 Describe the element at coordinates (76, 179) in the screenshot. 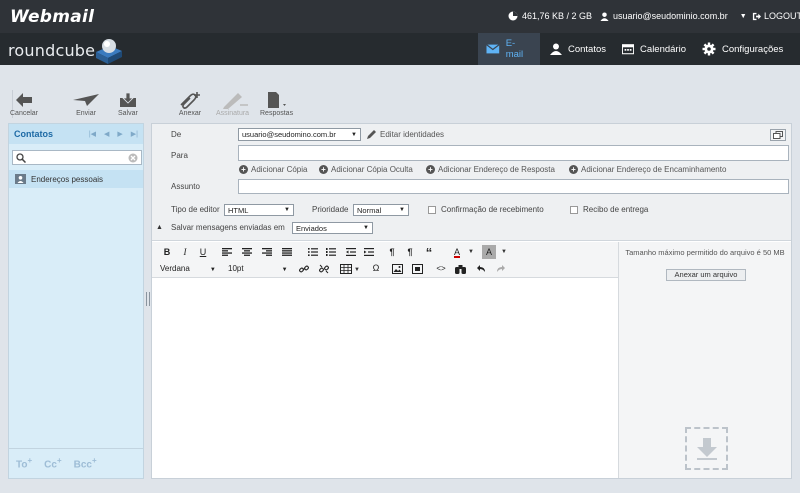

I see `address-book-item: Endereços pessoais` at that location.